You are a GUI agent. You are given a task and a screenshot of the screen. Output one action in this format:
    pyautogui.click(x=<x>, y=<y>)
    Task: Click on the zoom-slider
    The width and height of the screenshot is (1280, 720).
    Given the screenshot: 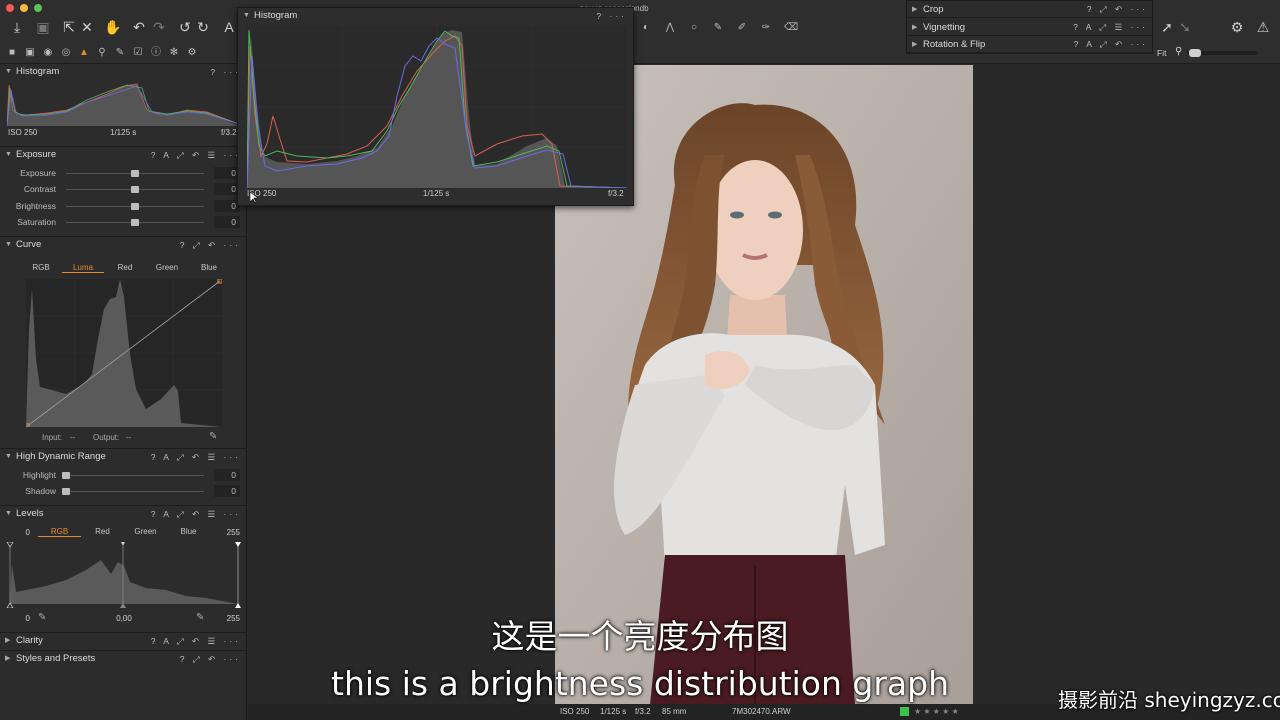 What is the action you would take?
    pyautogui.click(x=1222, y=53)
    